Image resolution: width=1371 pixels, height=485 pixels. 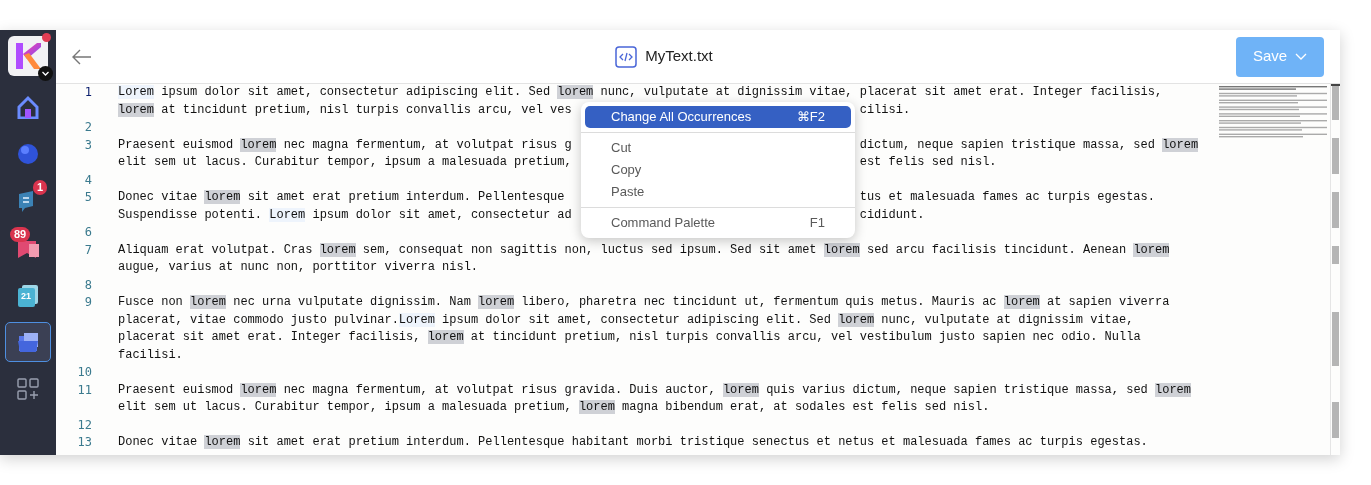 I want to click on calendar-day: 21, so click(x=26, y=295).